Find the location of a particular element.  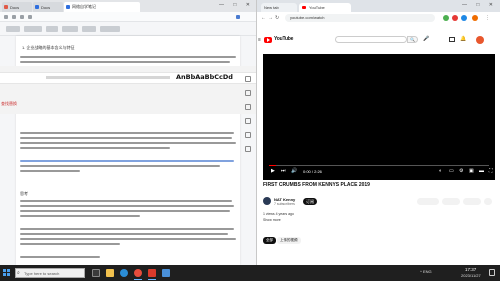

edge-icon is located at coordinates (124, 273).